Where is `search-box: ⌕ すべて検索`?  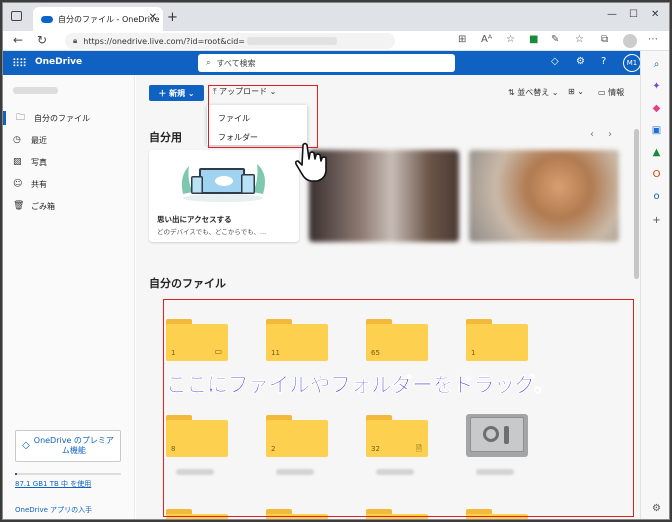
search-box: ⌕ すべて検索 is located at coordinates (326, 63).